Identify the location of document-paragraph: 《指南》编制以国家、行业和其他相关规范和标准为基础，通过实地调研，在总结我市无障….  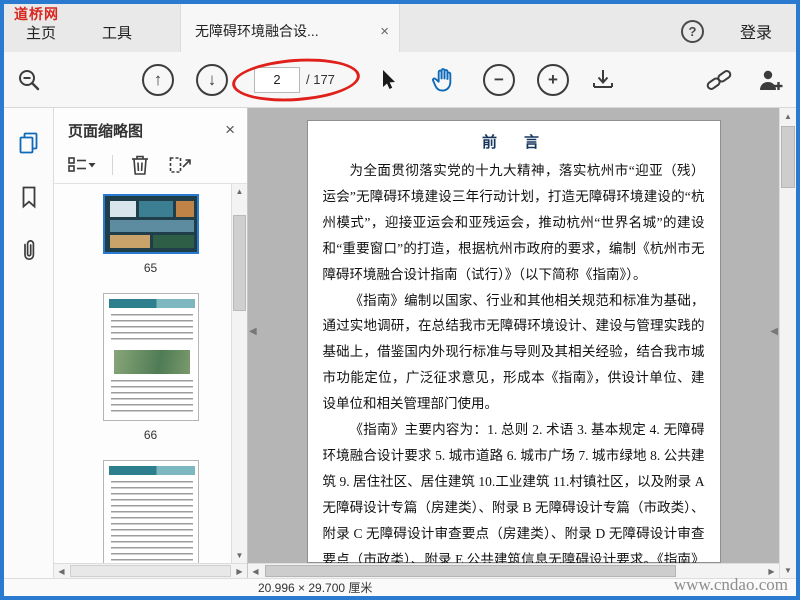
(513, 352).